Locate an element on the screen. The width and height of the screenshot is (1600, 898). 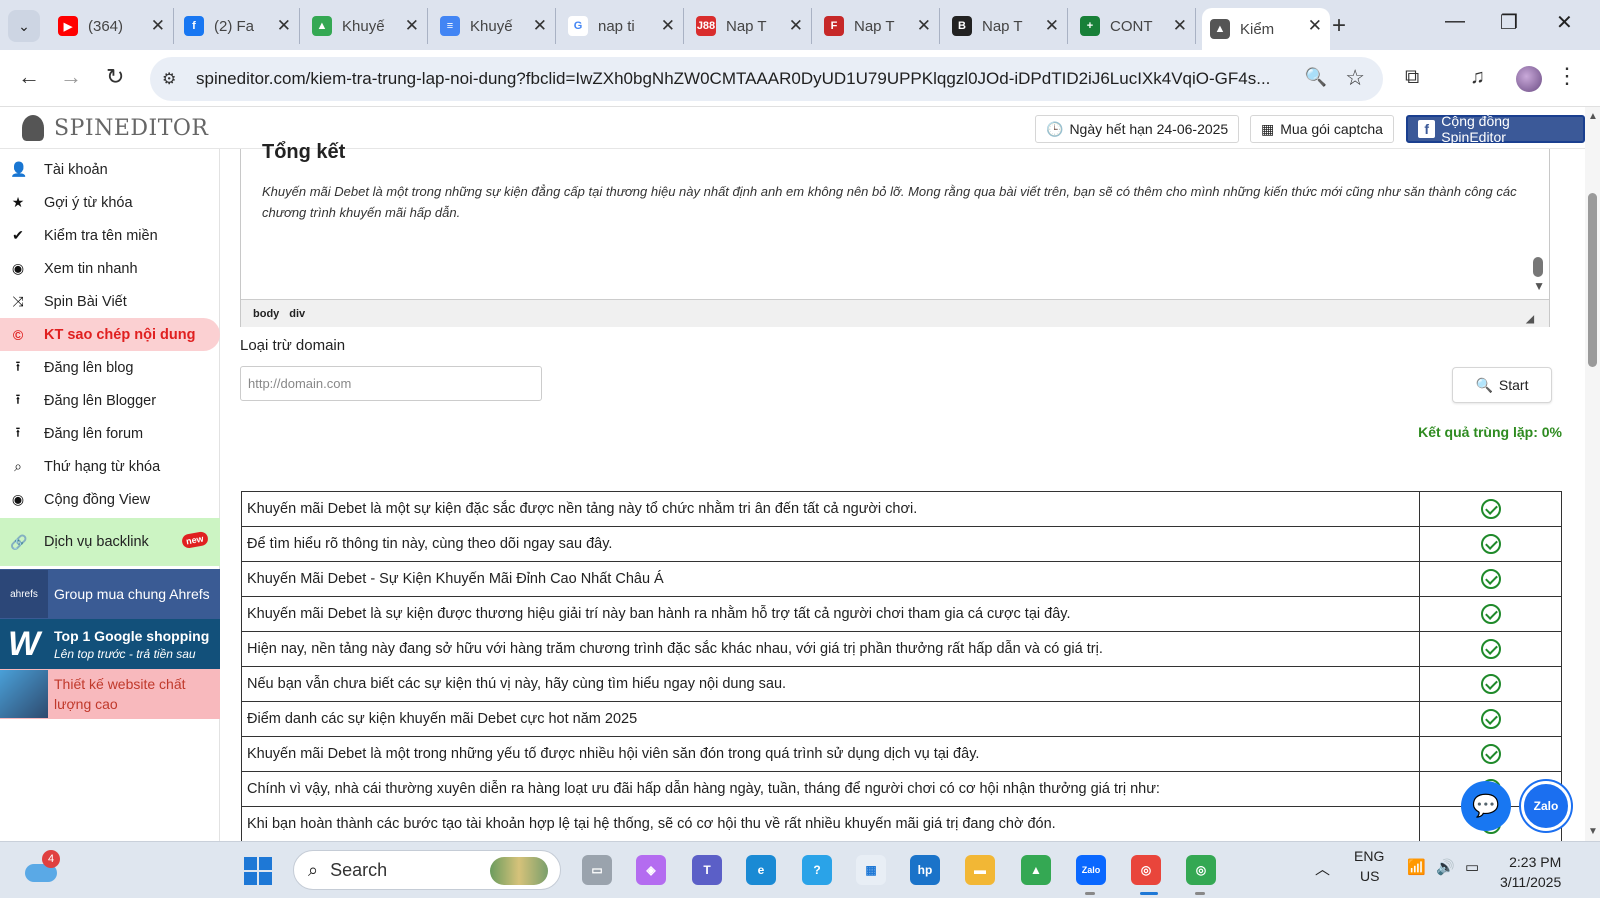
result-status is located at coordinates (1490, 719).